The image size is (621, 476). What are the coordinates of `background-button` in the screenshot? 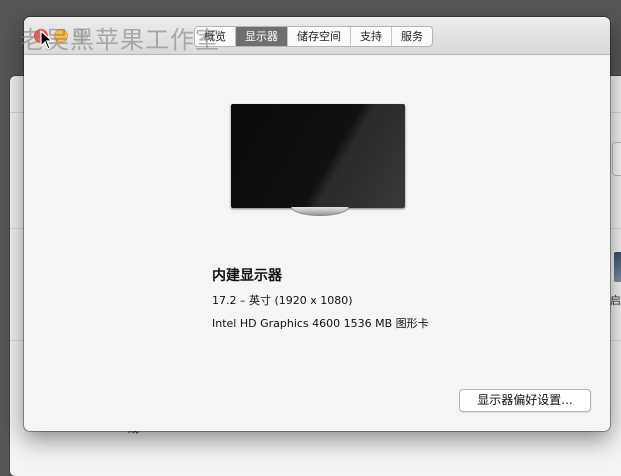 It's located at (616, 159).